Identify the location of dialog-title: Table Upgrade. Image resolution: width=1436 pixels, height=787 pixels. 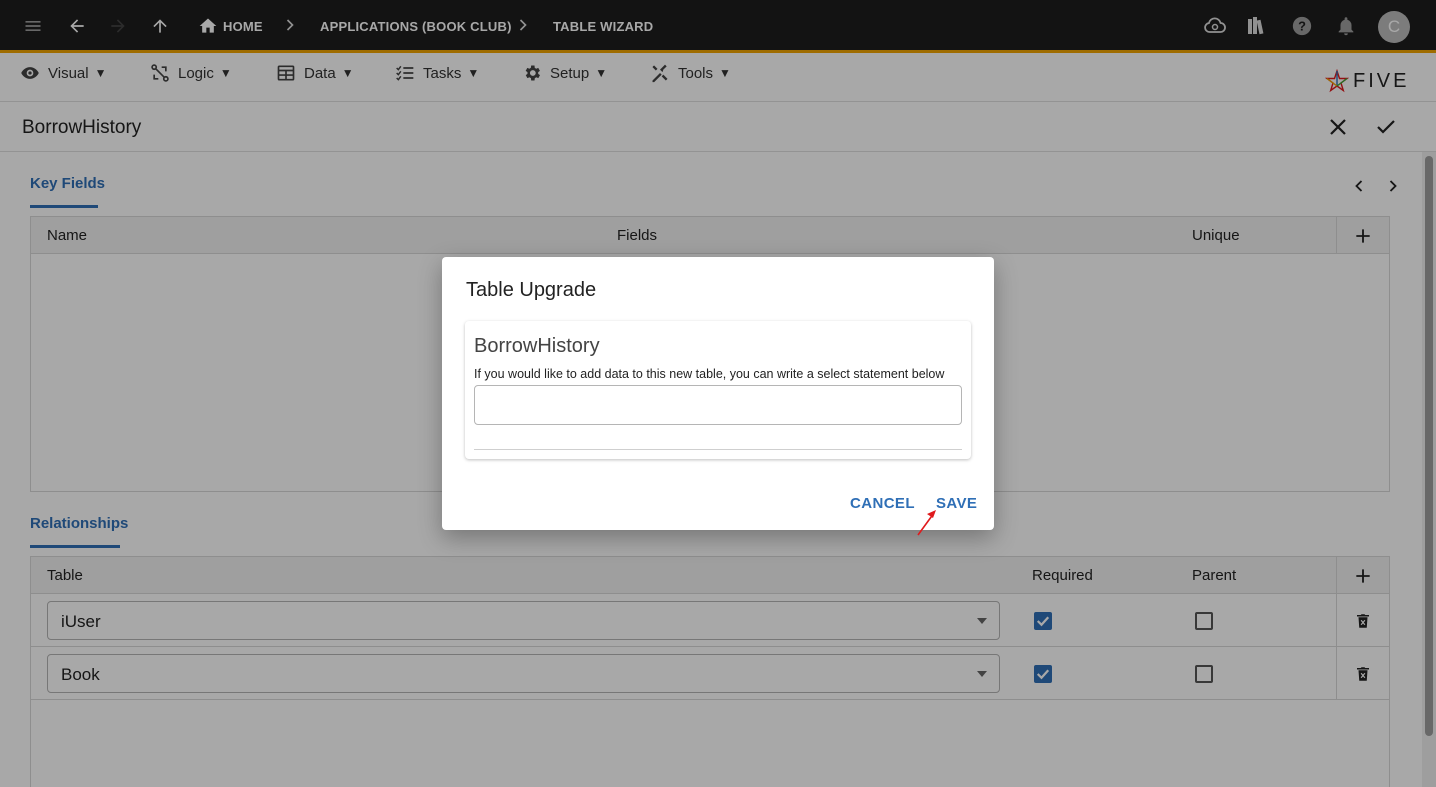
(531, 290).